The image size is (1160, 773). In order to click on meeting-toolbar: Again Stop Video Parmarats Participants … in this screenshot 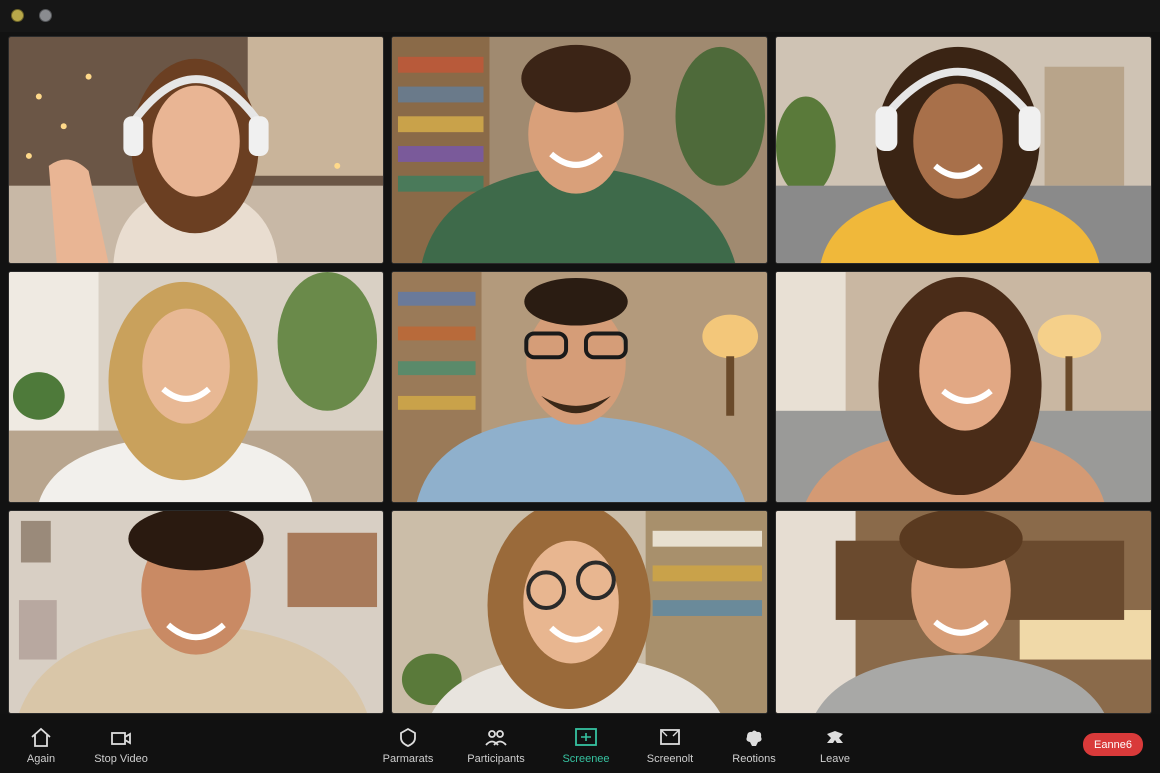, I will do `click(580, 743)`.